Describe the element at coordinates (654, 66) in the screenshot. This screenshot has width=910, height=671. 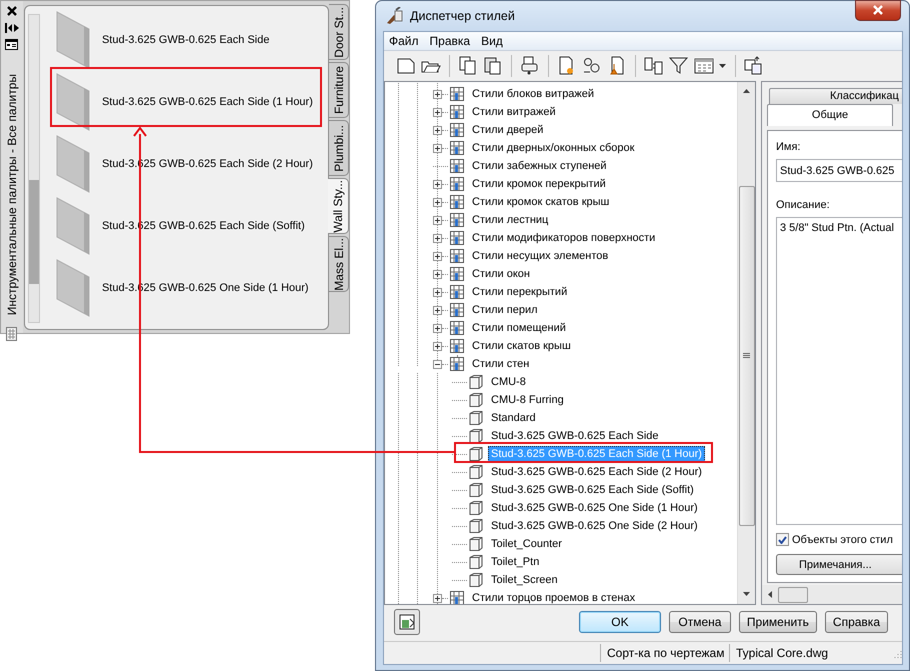
I see `compare-icon` at that location.